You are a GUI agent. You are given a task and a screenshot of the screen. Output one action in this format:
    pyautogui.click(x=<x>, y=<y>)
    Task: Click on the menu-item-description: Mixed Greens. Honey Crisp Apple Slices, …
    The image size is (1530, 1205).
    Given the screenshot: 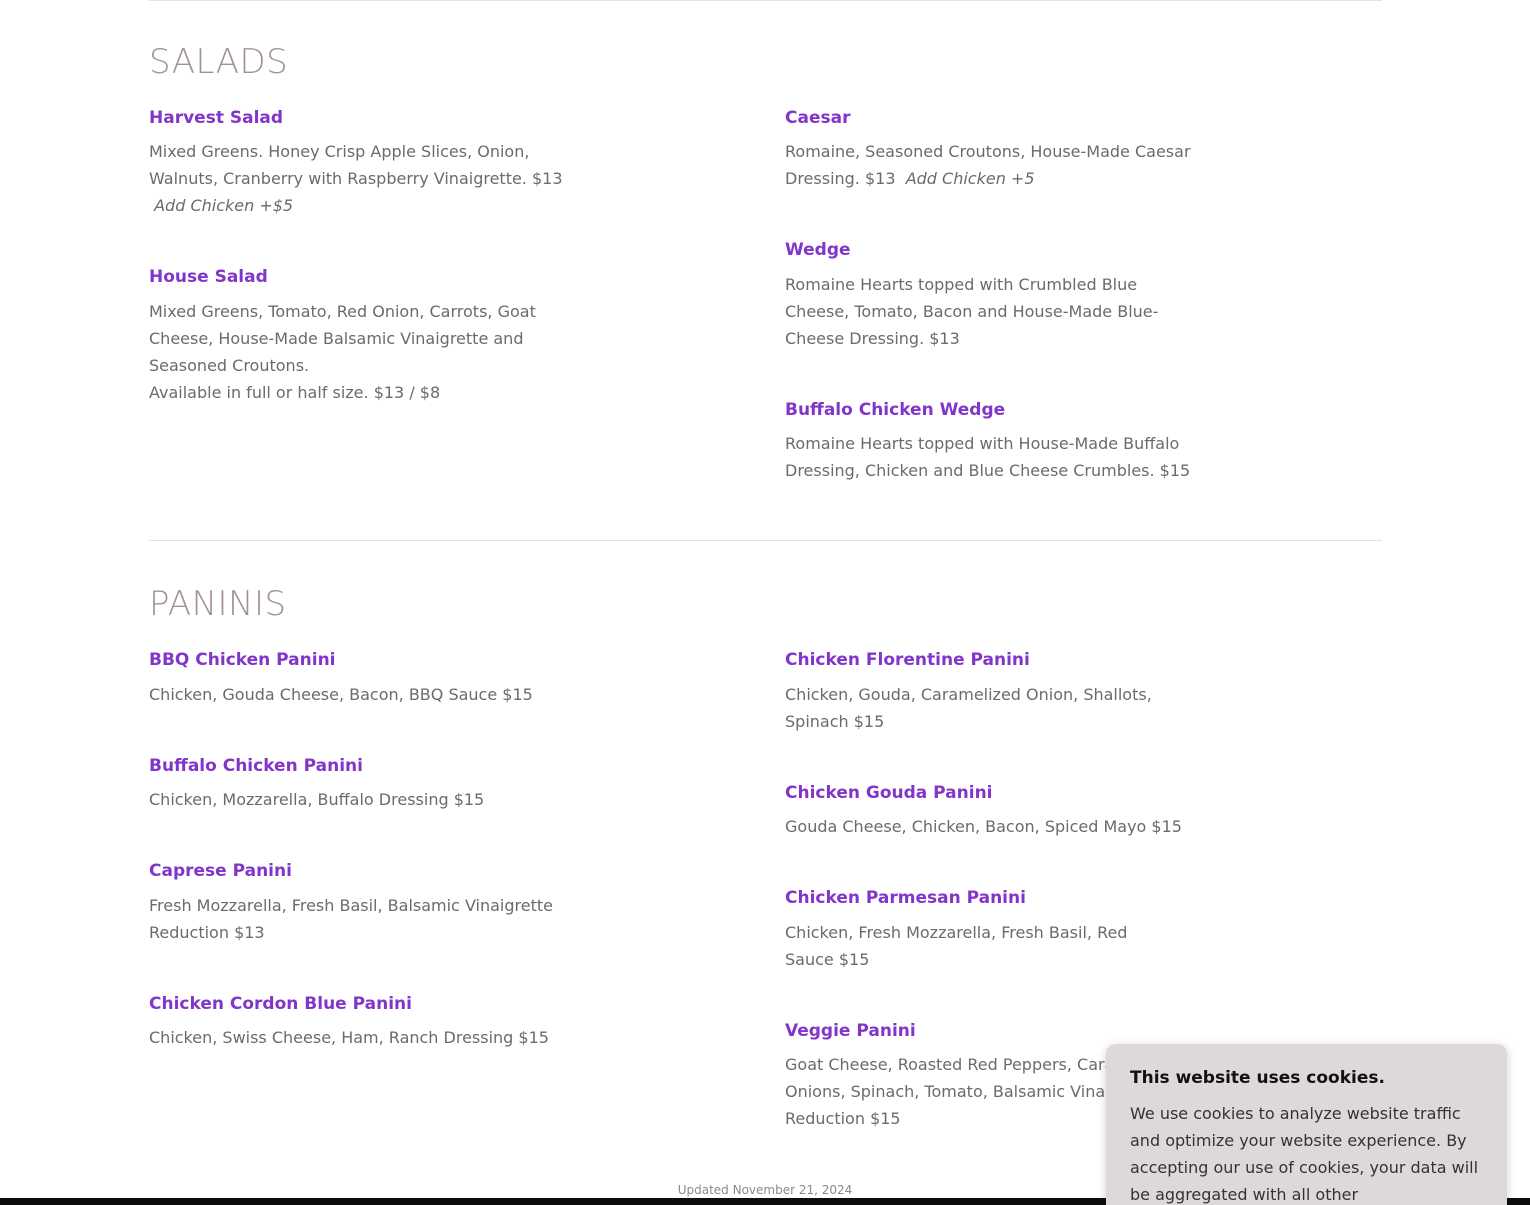 What is the action you would take?
    pyautogui.click(x=356, y=178)
    